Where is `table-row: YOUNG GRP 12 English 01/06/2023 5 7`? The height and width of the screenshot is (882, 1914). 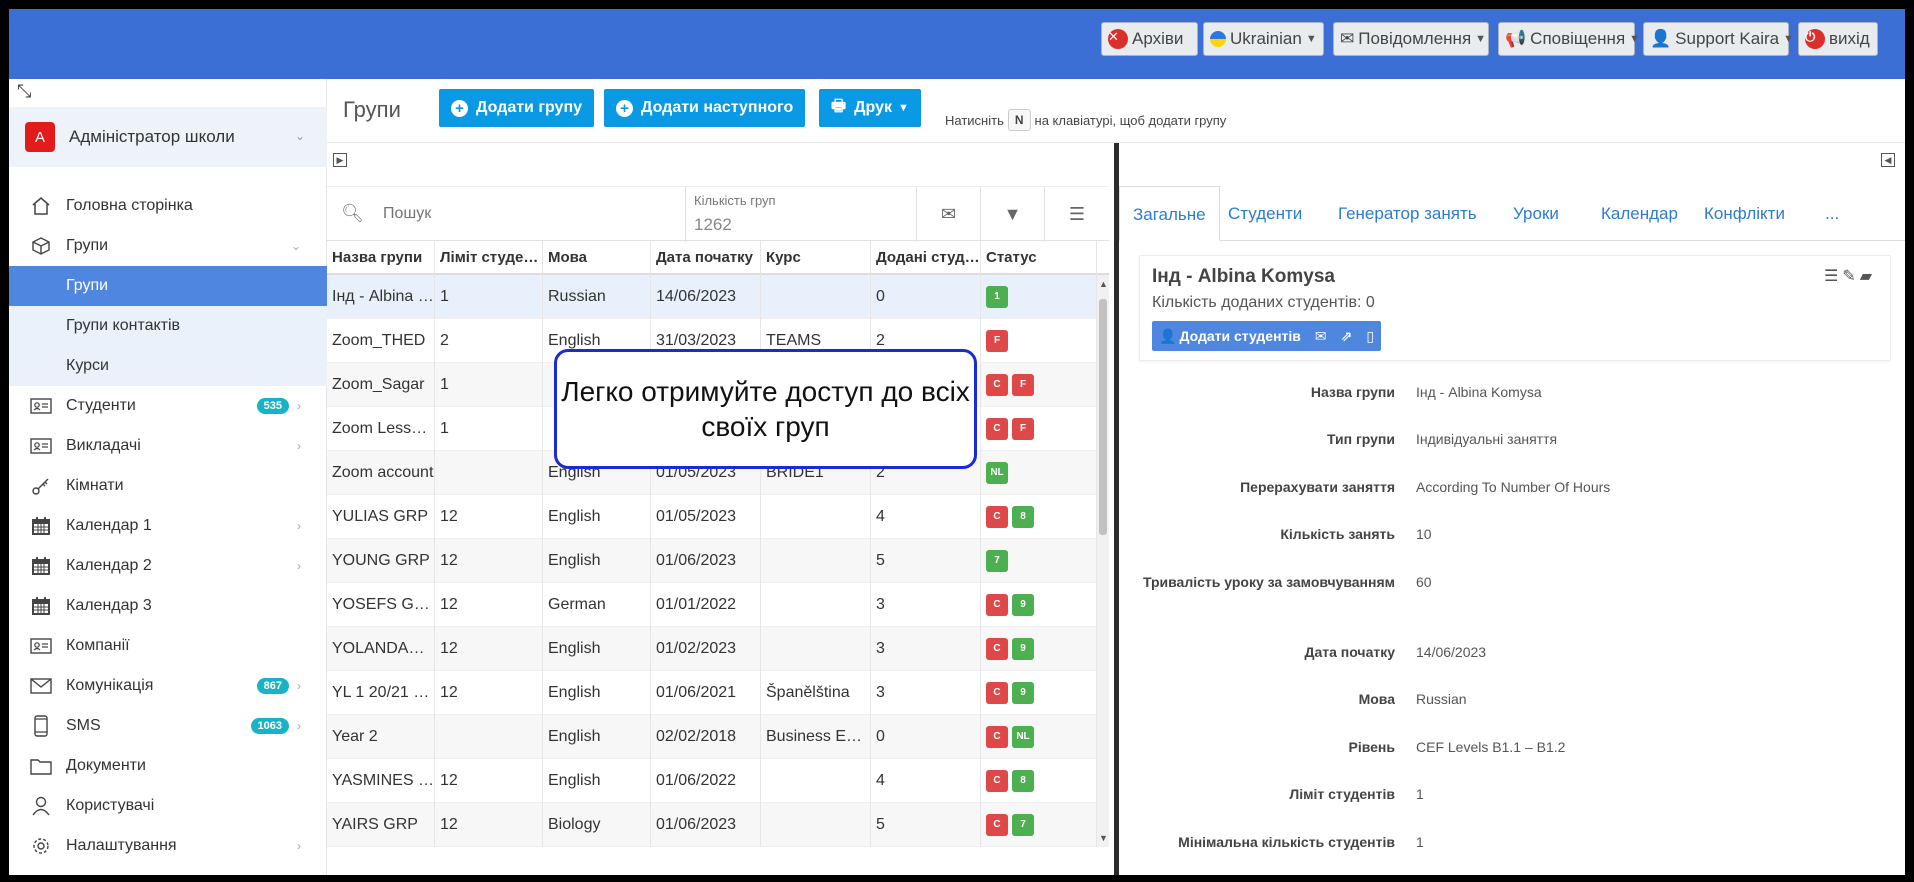 table-row: YOUNG GRP 12 English 01/06/2023 5 7 is located at coordinates (712, 561).